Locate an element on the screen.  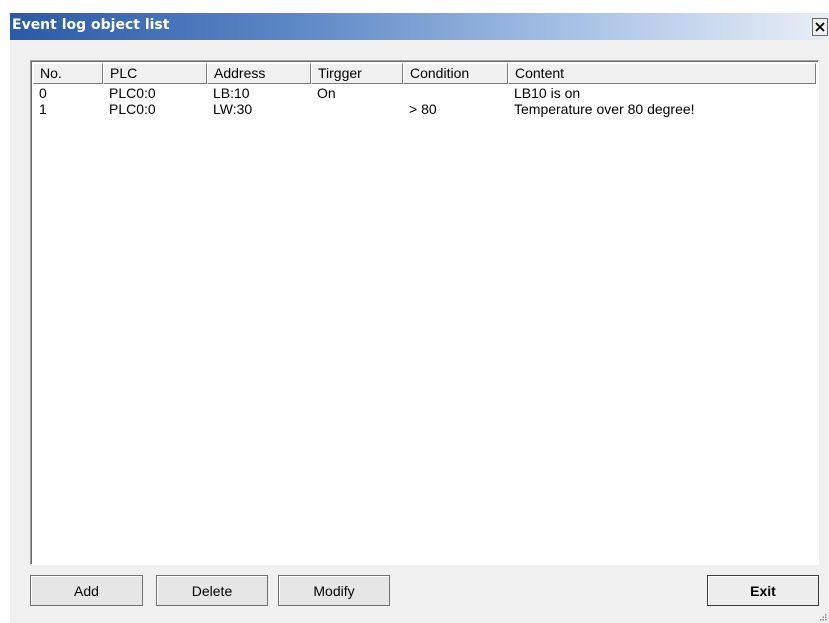
close-icon is located at coordinates (820, 27).